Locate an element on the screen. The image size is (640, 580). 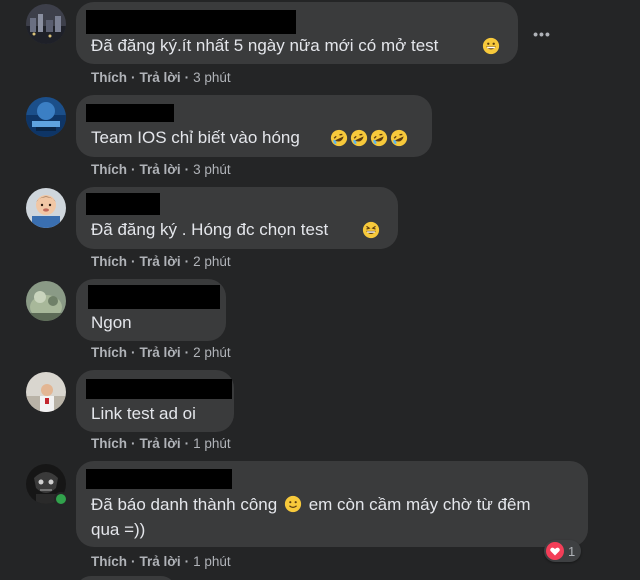
next-comment-bubble-partial is located at coordinates (126, 578).